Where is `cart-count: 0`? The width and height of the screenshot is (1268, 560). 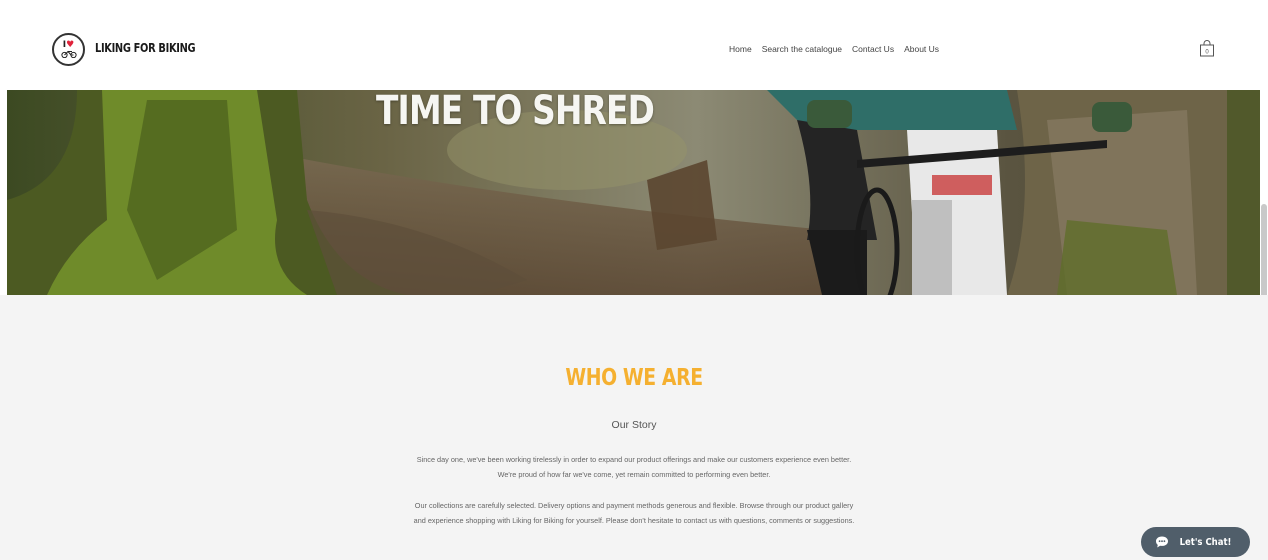 cart-count: 0 is located at coordinates (1207, 53).